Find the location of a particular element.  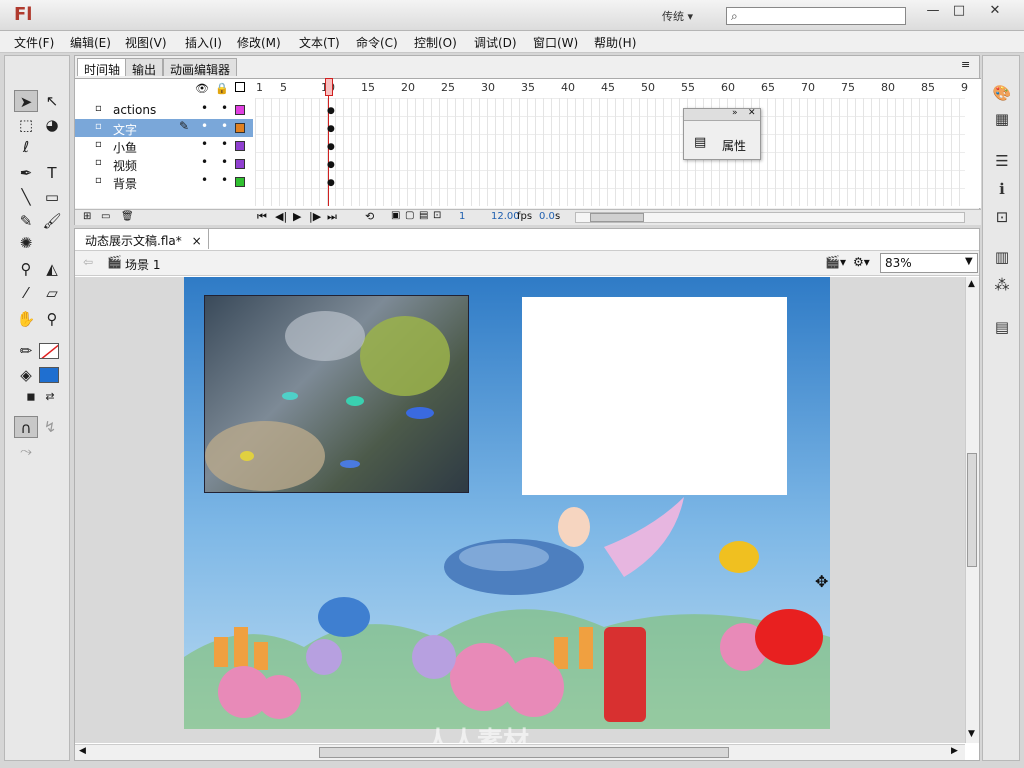

components-panel-icon: ⁂ is located at coordinates (1002, 285).